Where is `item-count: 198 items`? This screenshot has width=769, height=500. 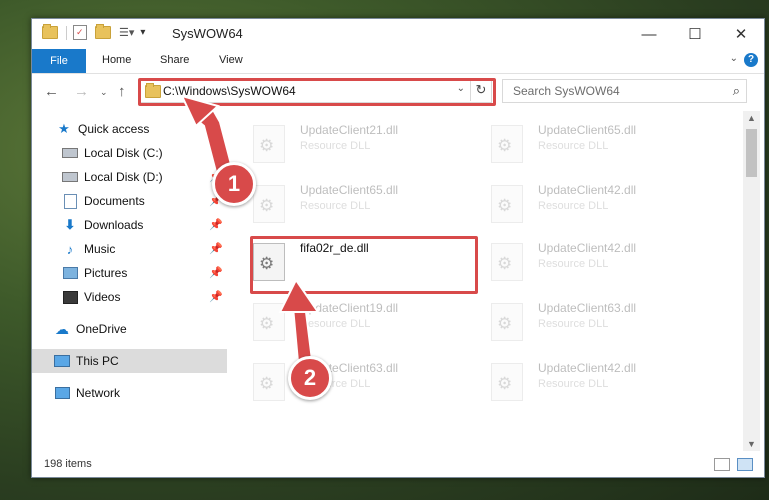 item-count: 198 items is located at coordinates (68, 464).